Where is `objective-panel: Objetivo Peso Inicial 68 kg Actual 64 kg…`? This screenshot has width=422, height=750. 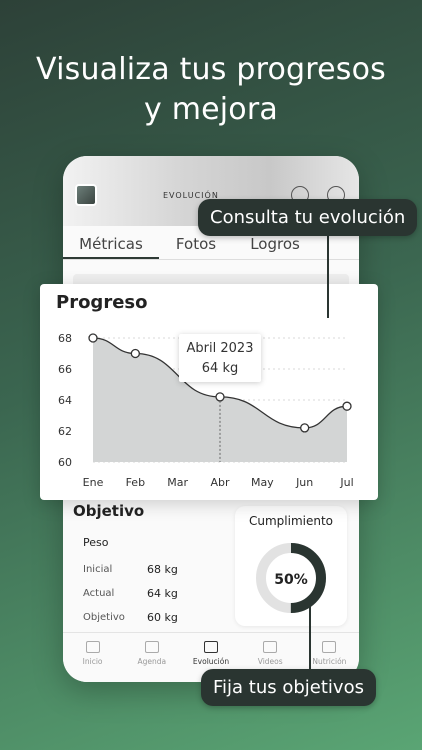
objective-panel: Objetivo Peso Inicial 68 kg Actual 64 kg… is located at coordinates (153, 567).